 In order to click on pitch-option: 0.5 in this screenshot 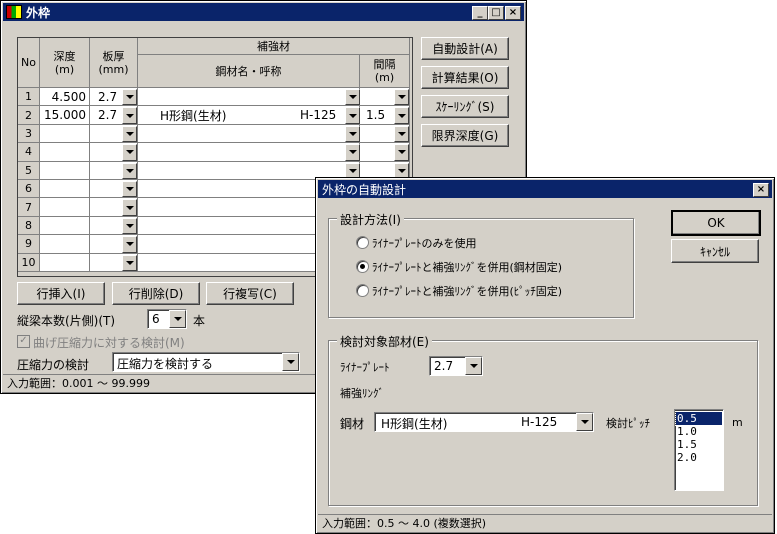, I will do `click(699, 418)`.